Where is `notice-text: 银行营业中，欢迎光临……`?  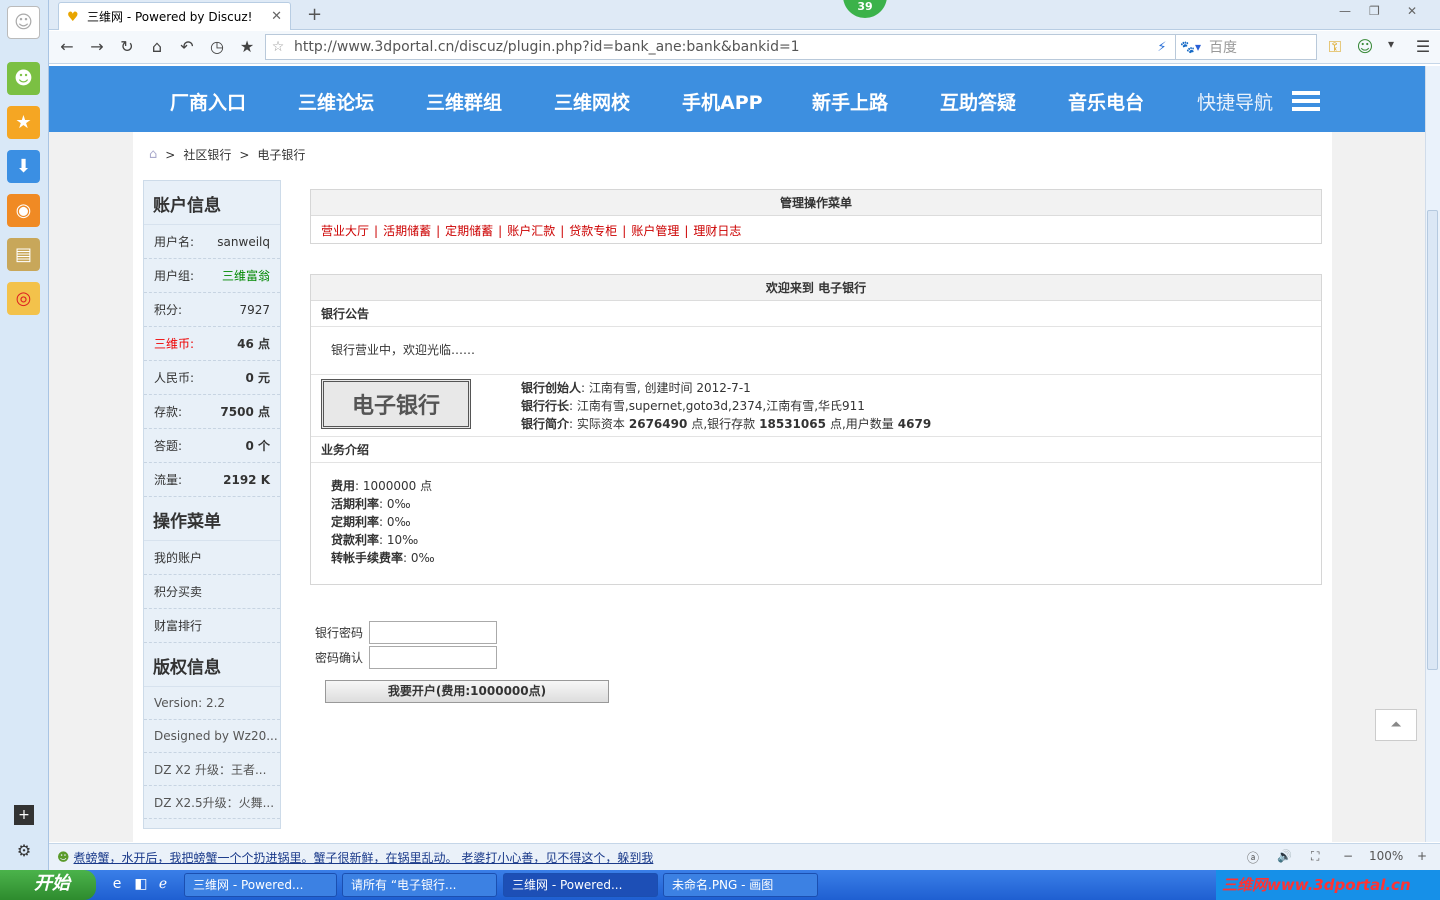 notice-text: 银行营业中，欢迎光临…… is located at coordinates (816, 351).